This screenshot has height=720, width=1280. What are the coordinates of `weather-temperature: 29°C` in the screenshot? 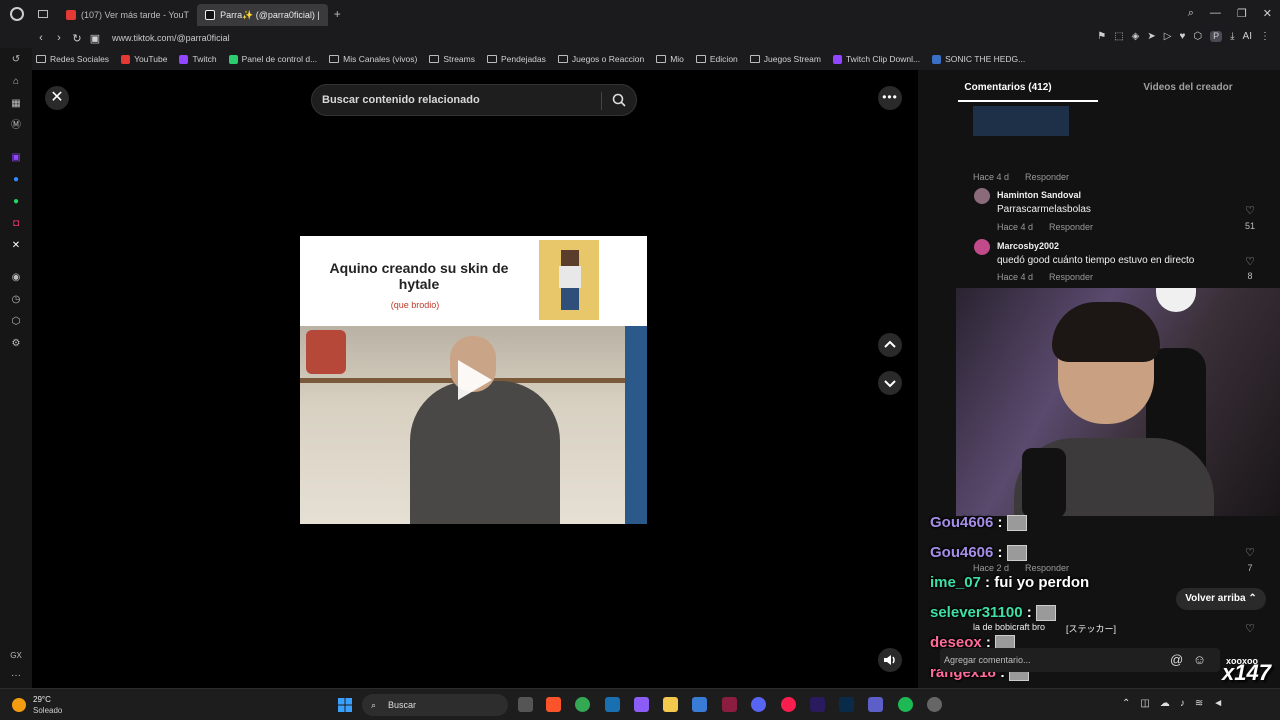 It's located at (42, 699).